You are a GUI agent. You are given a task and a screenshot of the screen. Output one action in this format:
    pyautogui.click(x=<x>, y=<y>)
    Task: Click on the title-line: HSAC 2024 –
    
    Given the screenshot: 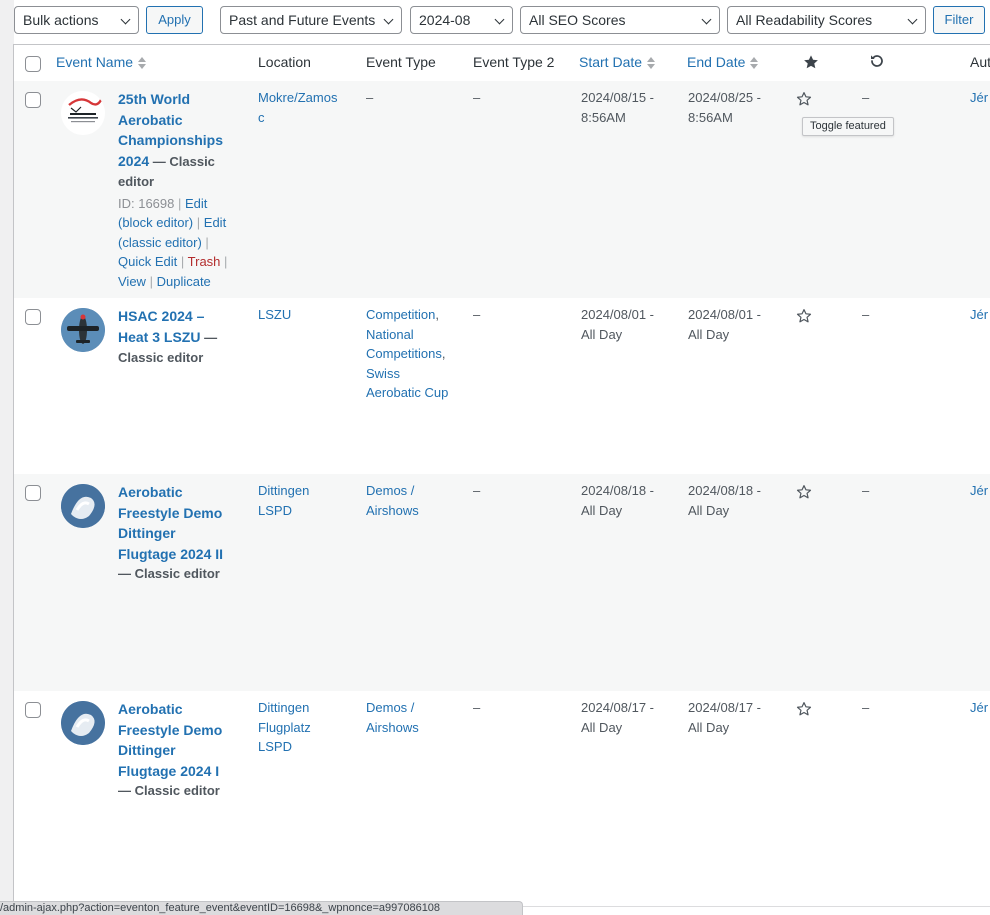 What is the action you would take?
    pyautogui.click(x=161, y=316)
    